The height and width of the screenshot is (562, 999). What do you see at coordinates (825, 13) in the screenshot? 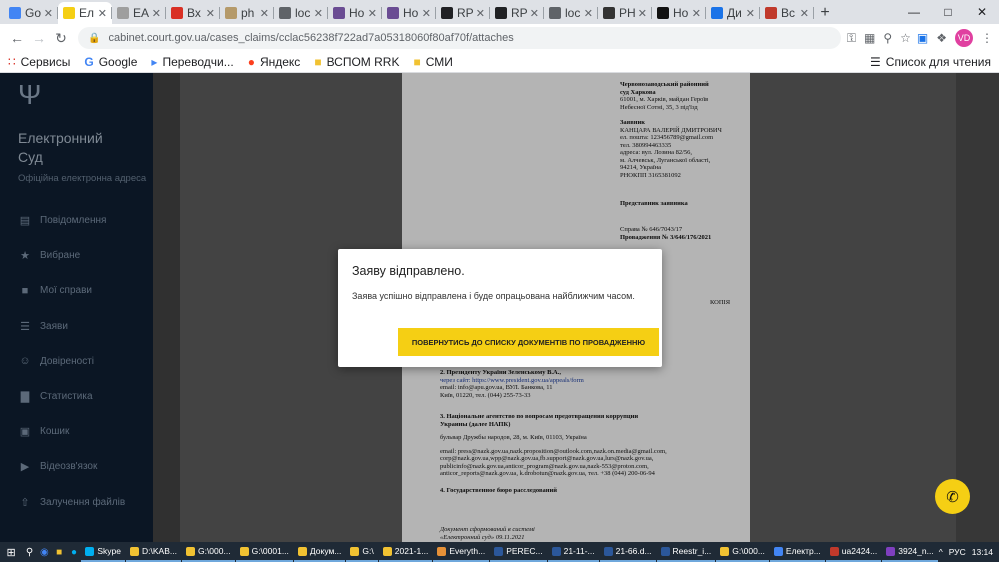
I see `new-tab-button: +` at bounding box center [825, 13].